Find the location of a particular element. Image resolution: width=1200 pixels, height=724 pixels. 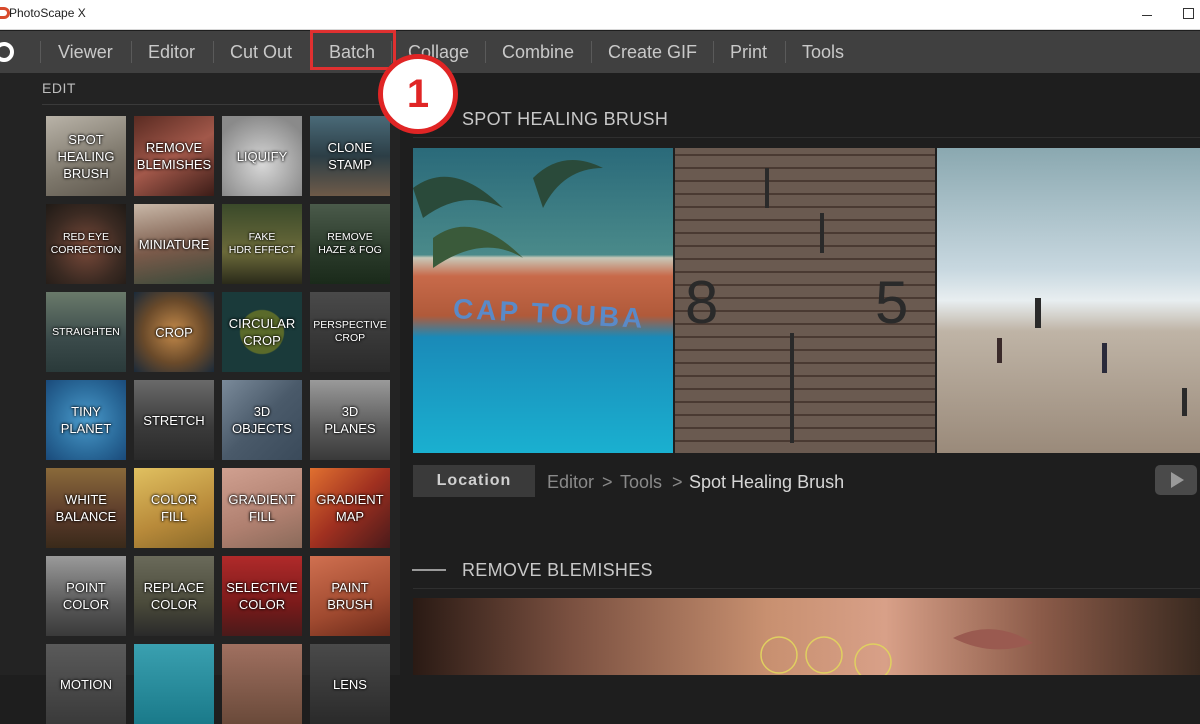

tool-label: RED EYE CORRECTION is located at coordinates (86, 243).